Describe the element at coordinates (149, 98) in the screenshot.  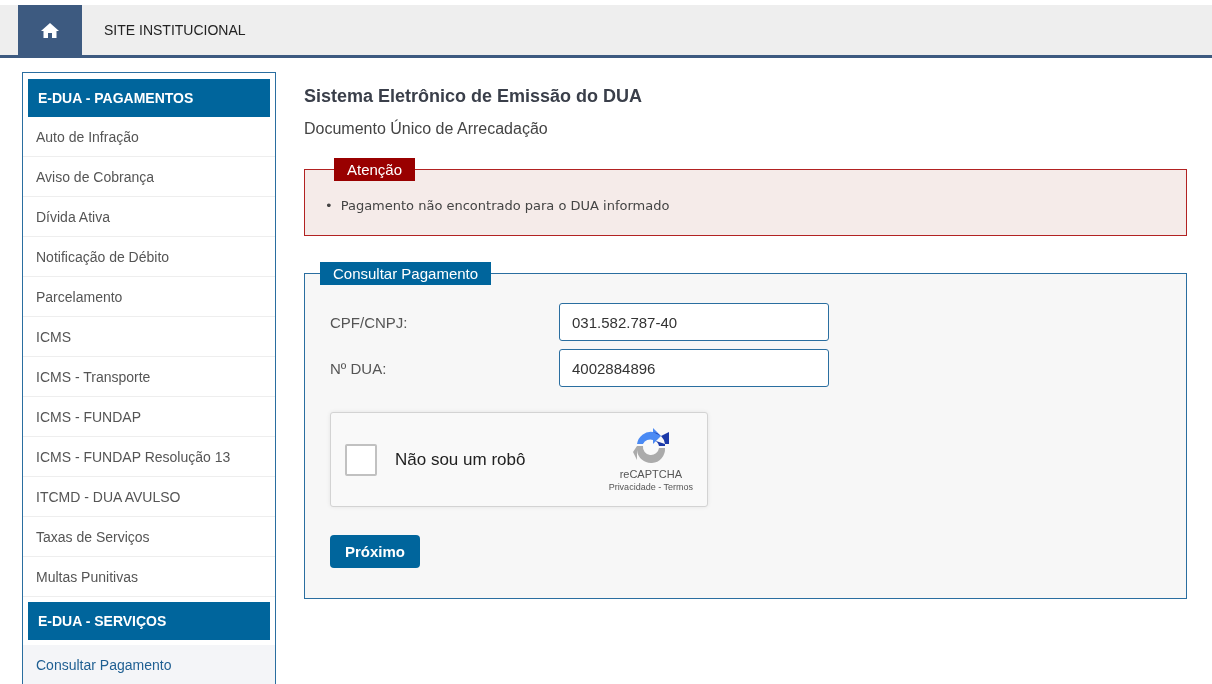
I see `sidebar-section-header: E-DUA - PAGAMENTOS` at that location.